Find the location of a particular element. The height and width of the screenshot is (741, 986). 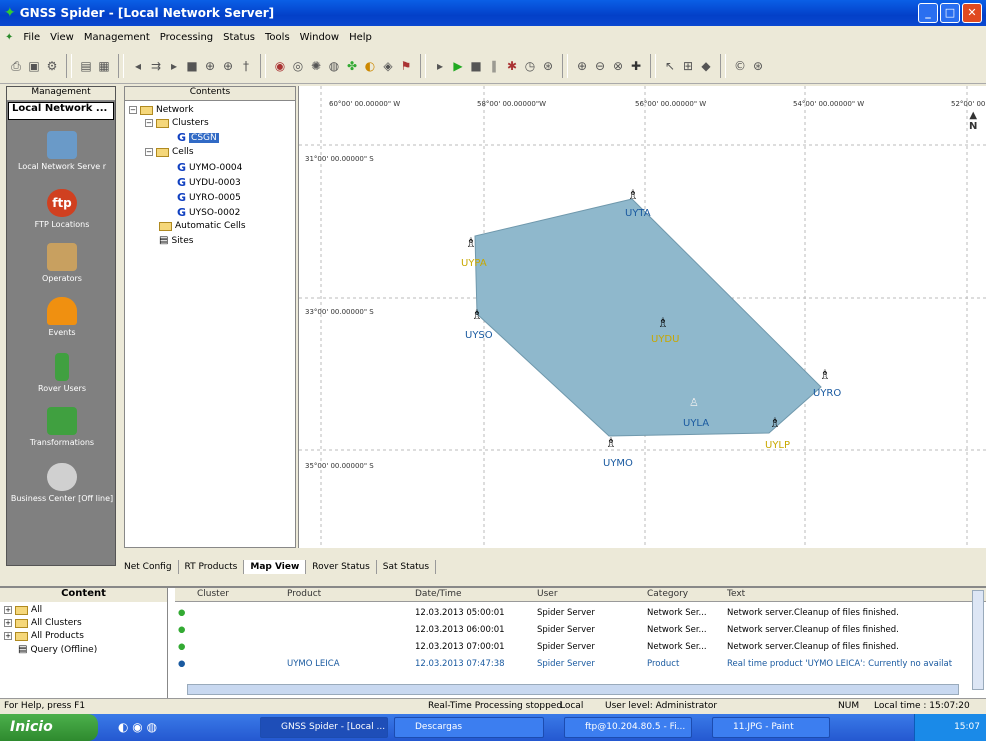

close-button: ✕ is located at coordinates (972, 13).